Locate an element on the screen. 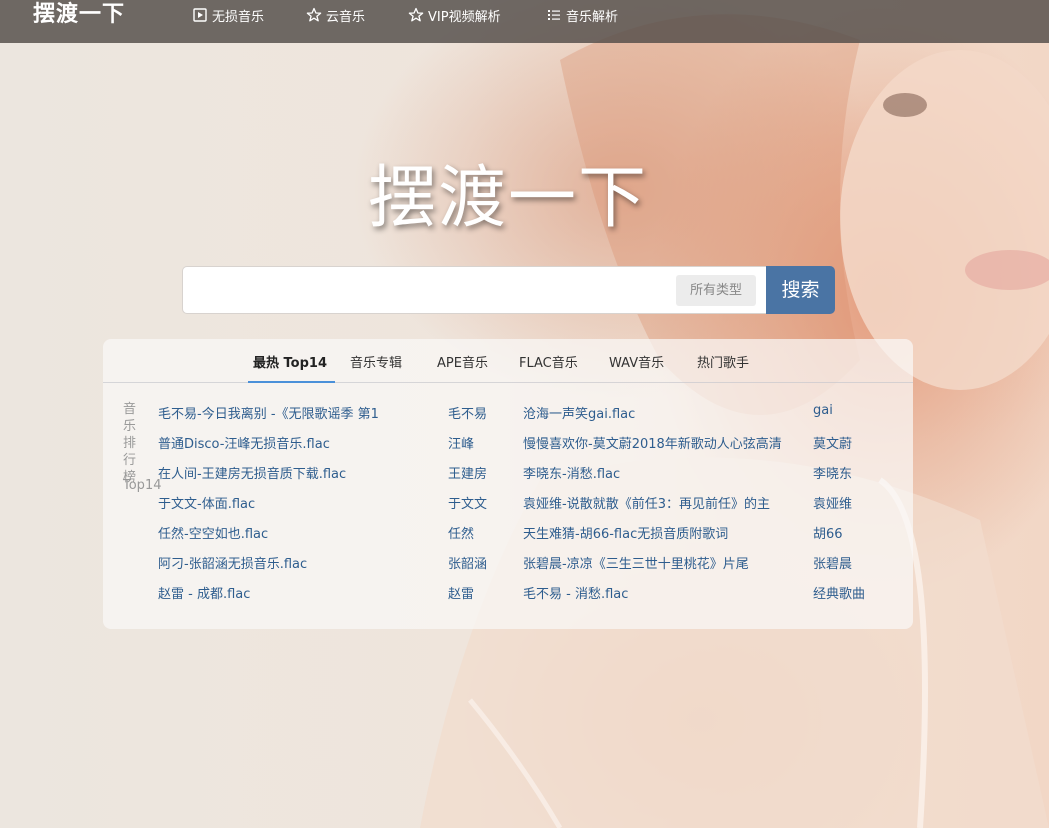  tab-ape: APE音乐 is located at coordinates (462, 362).